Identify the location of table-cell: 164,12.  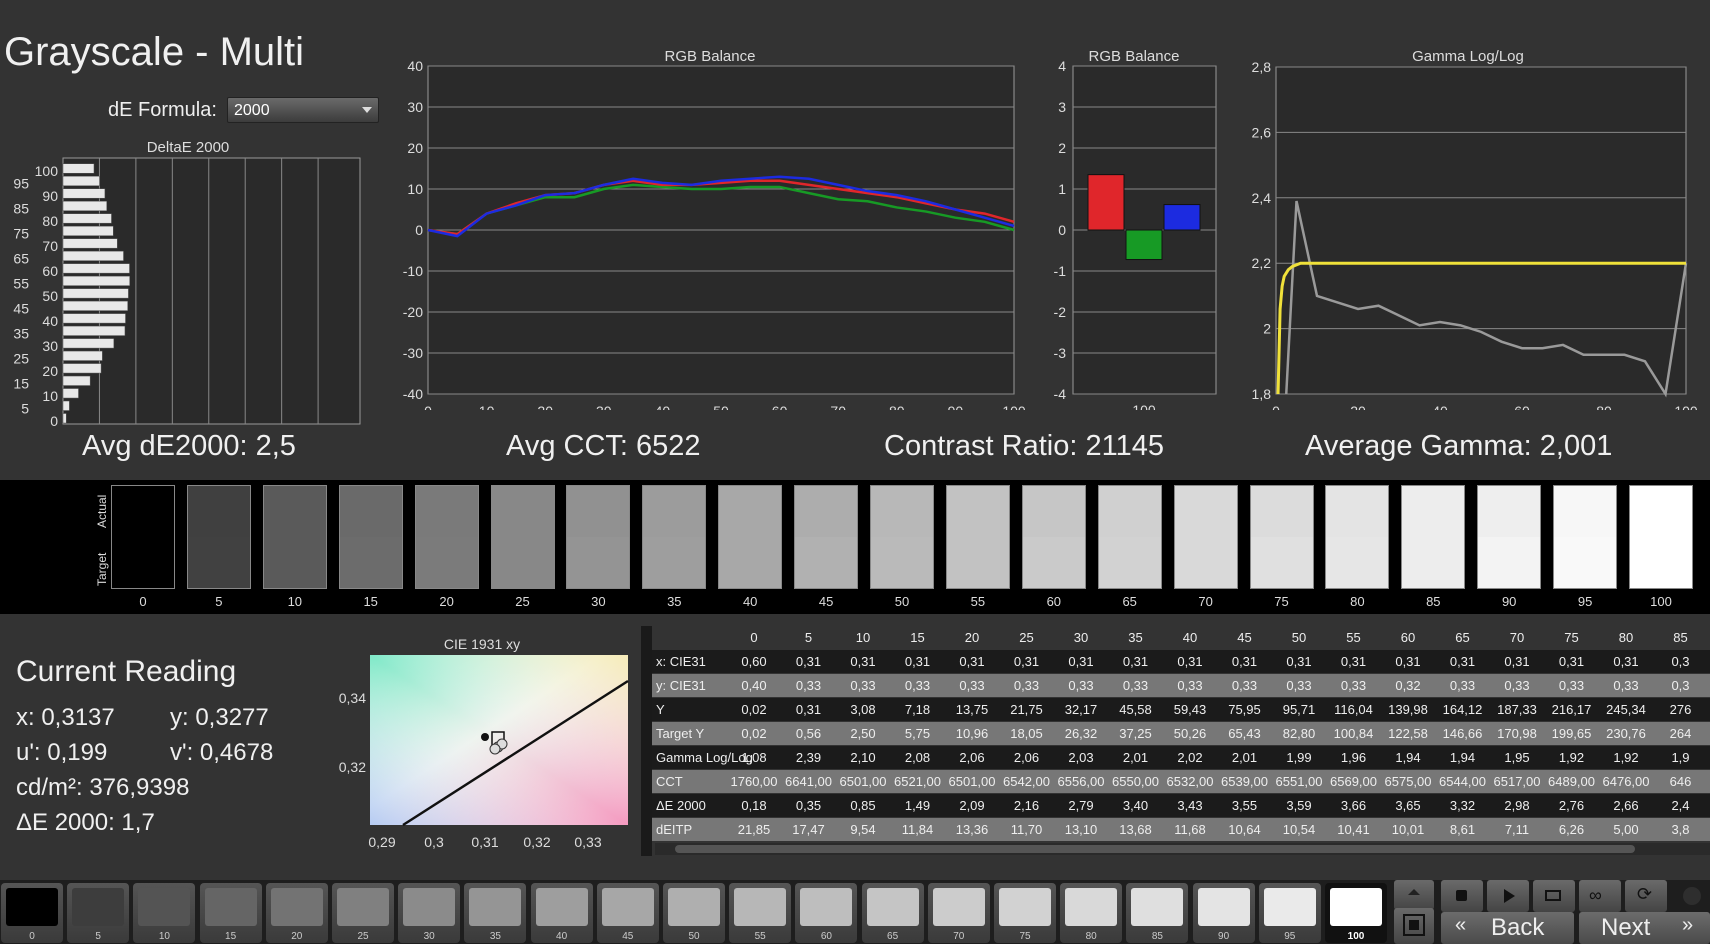
(1462, 709).